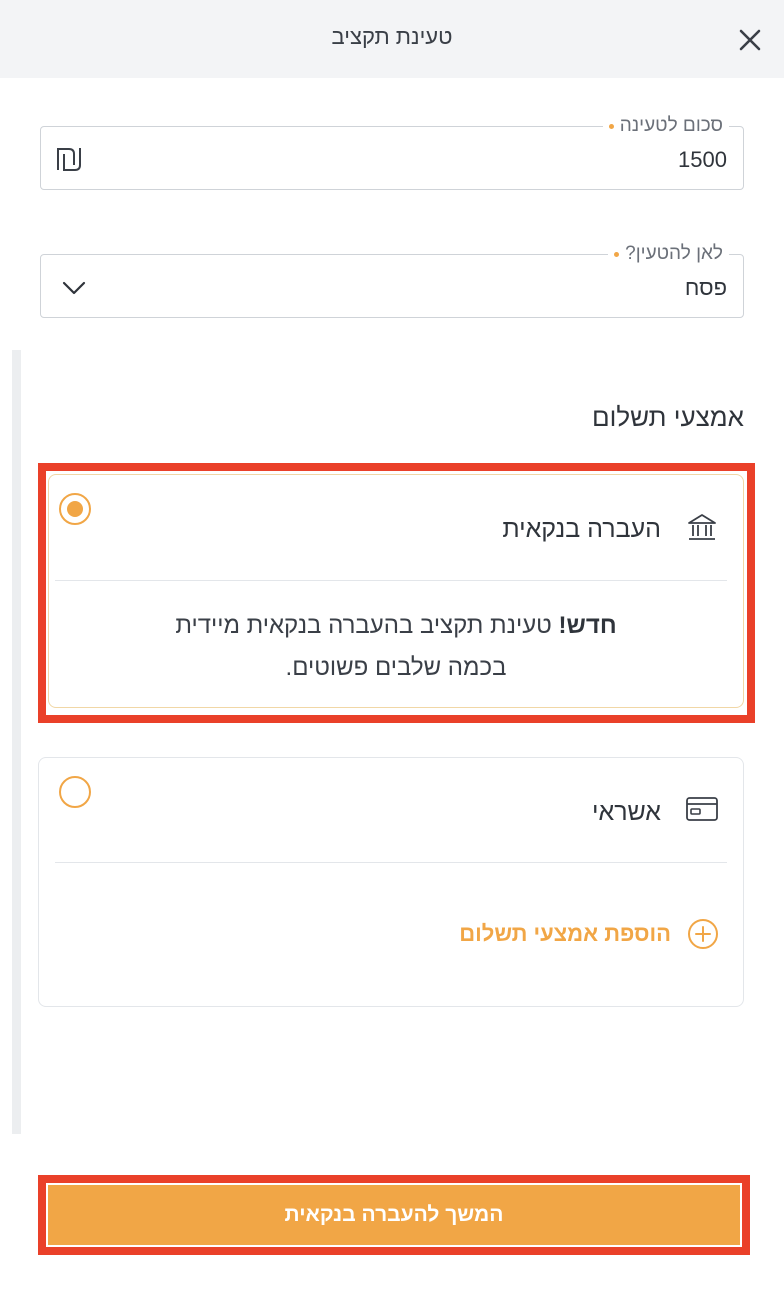 The width and height of the screenshot is (784, 1290). Describe the element at coordinates (702, 527) in the screenshot. I see `bank-icon` at that location.